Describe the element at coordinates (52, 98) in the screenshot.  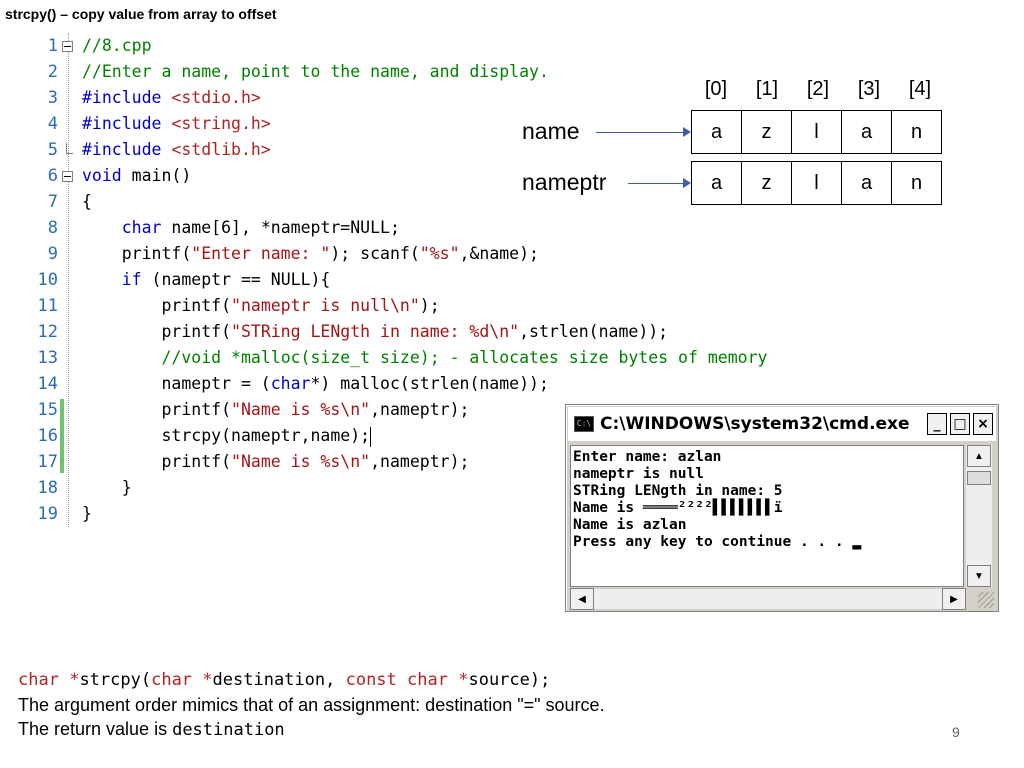
I see `line-number: 3` at that location.